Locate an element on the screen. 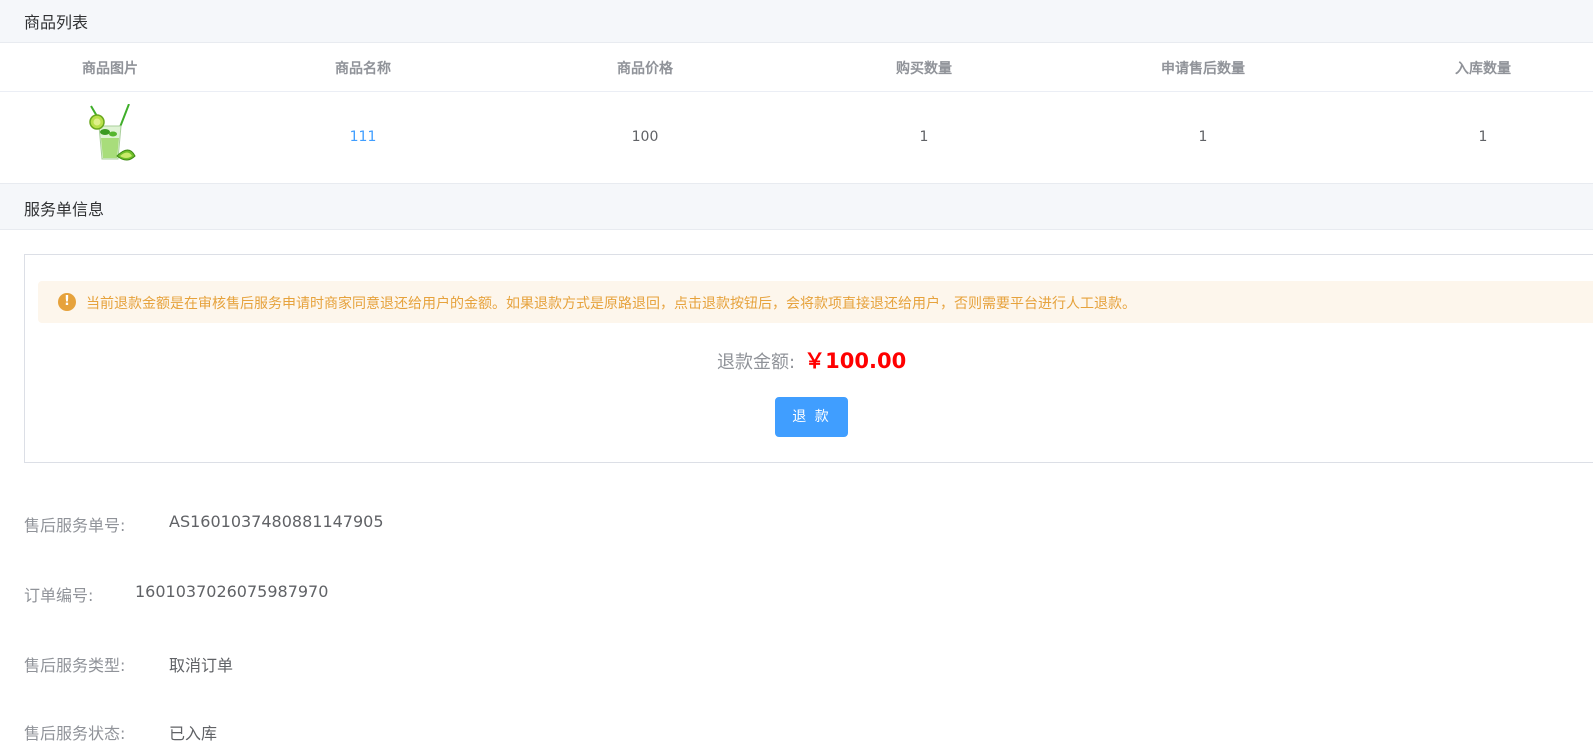 This screenshot has height=749, width=1593. refund-amount-label: 退款金额: is located at coordinates (756, 362).